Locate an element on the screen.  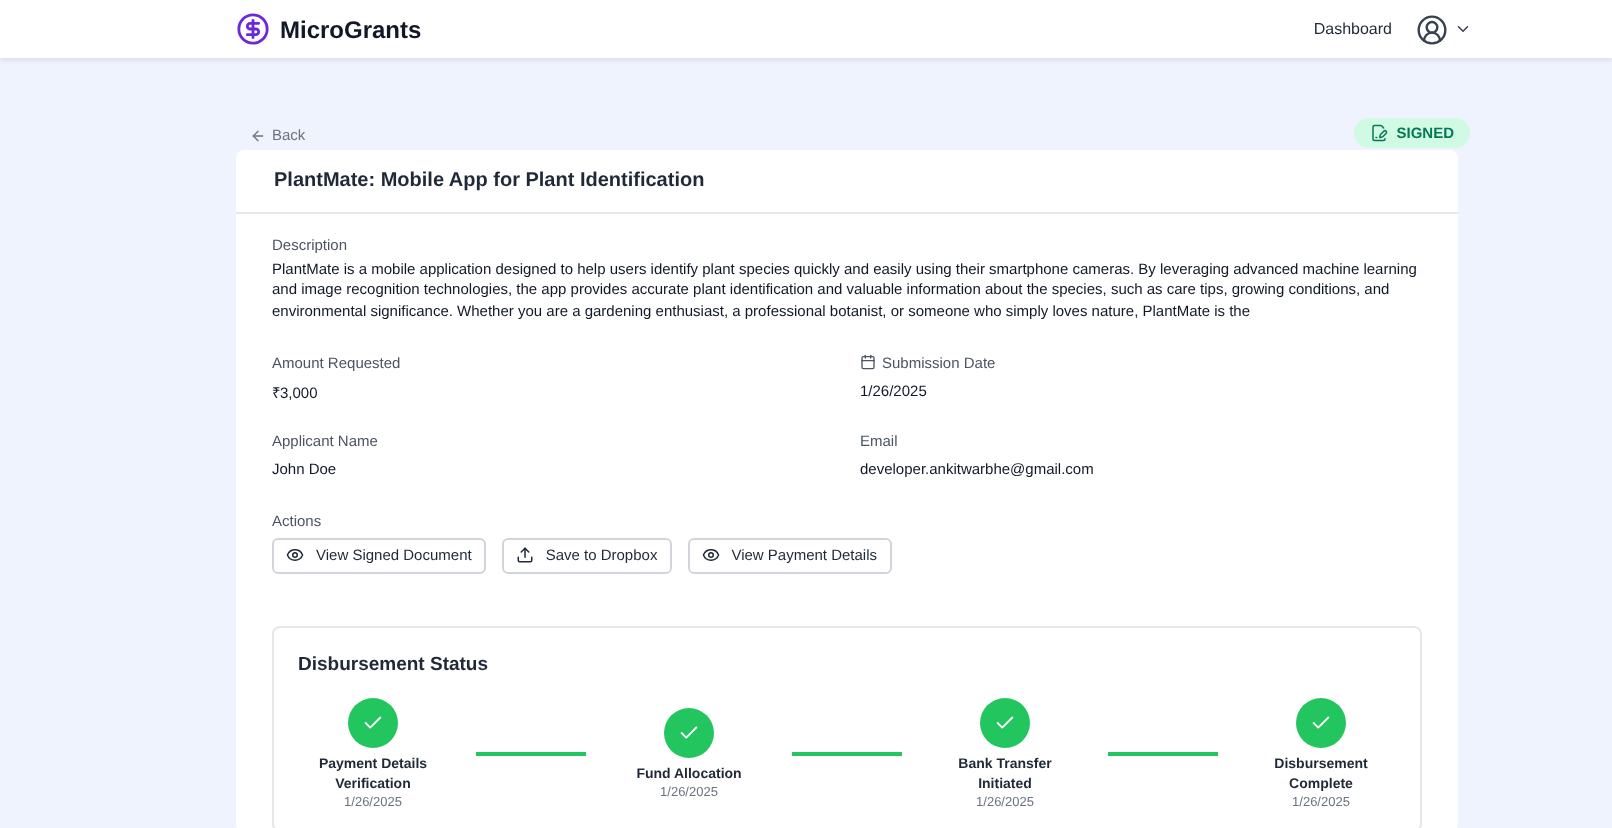
back-arrow-icon is located at coordinates (258, 135).